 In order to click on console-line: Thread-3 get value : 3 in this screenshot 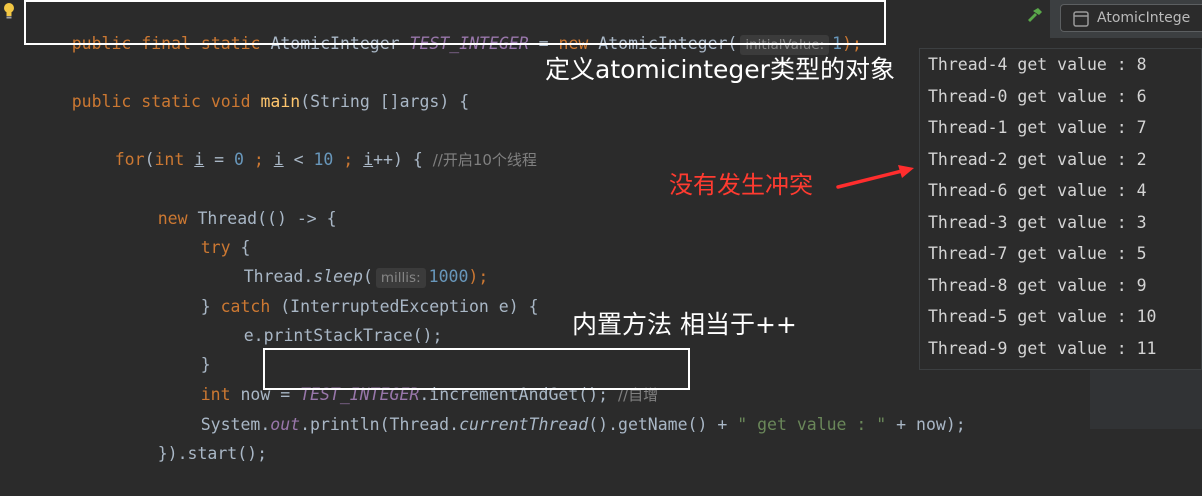, I will do `click(1037, 222)`.